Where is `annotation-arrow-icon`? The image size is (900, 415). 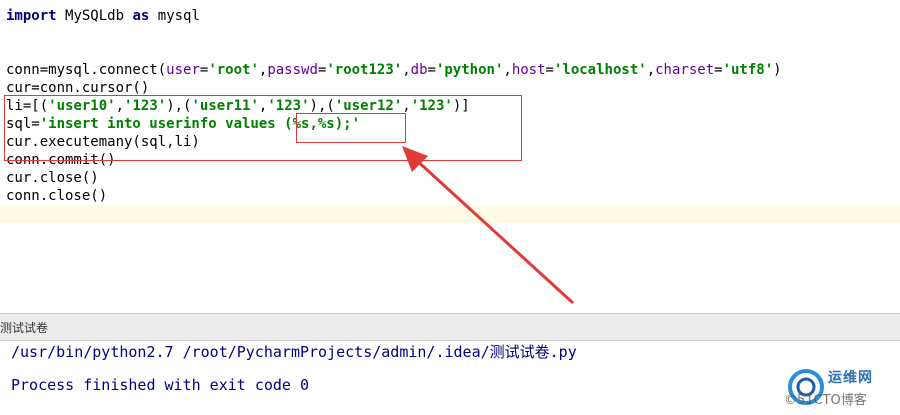 annotation-arrow-icon is located at coordinates (488, 225).